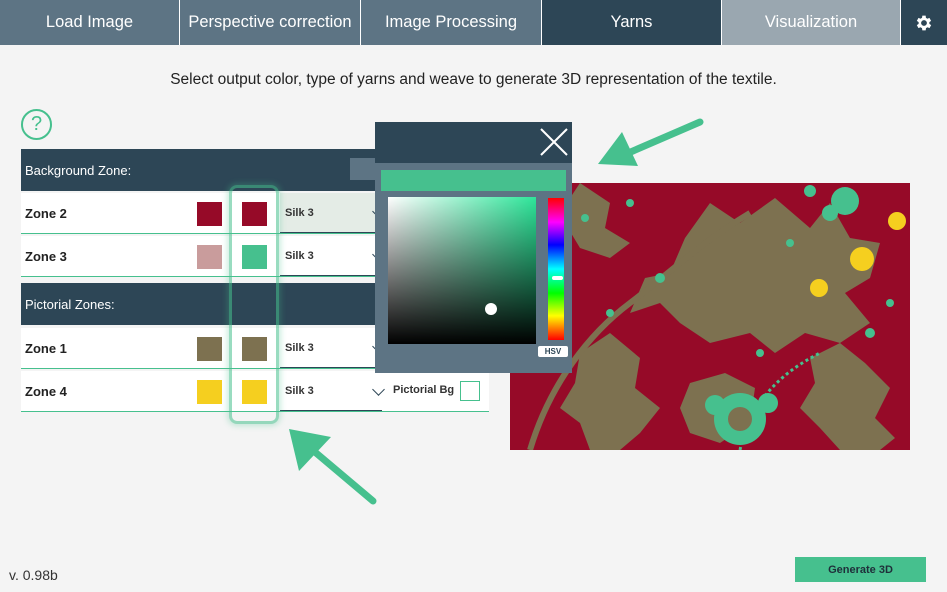  I want to click on generate-3d-label: Generate 3D, so click(860, 569).